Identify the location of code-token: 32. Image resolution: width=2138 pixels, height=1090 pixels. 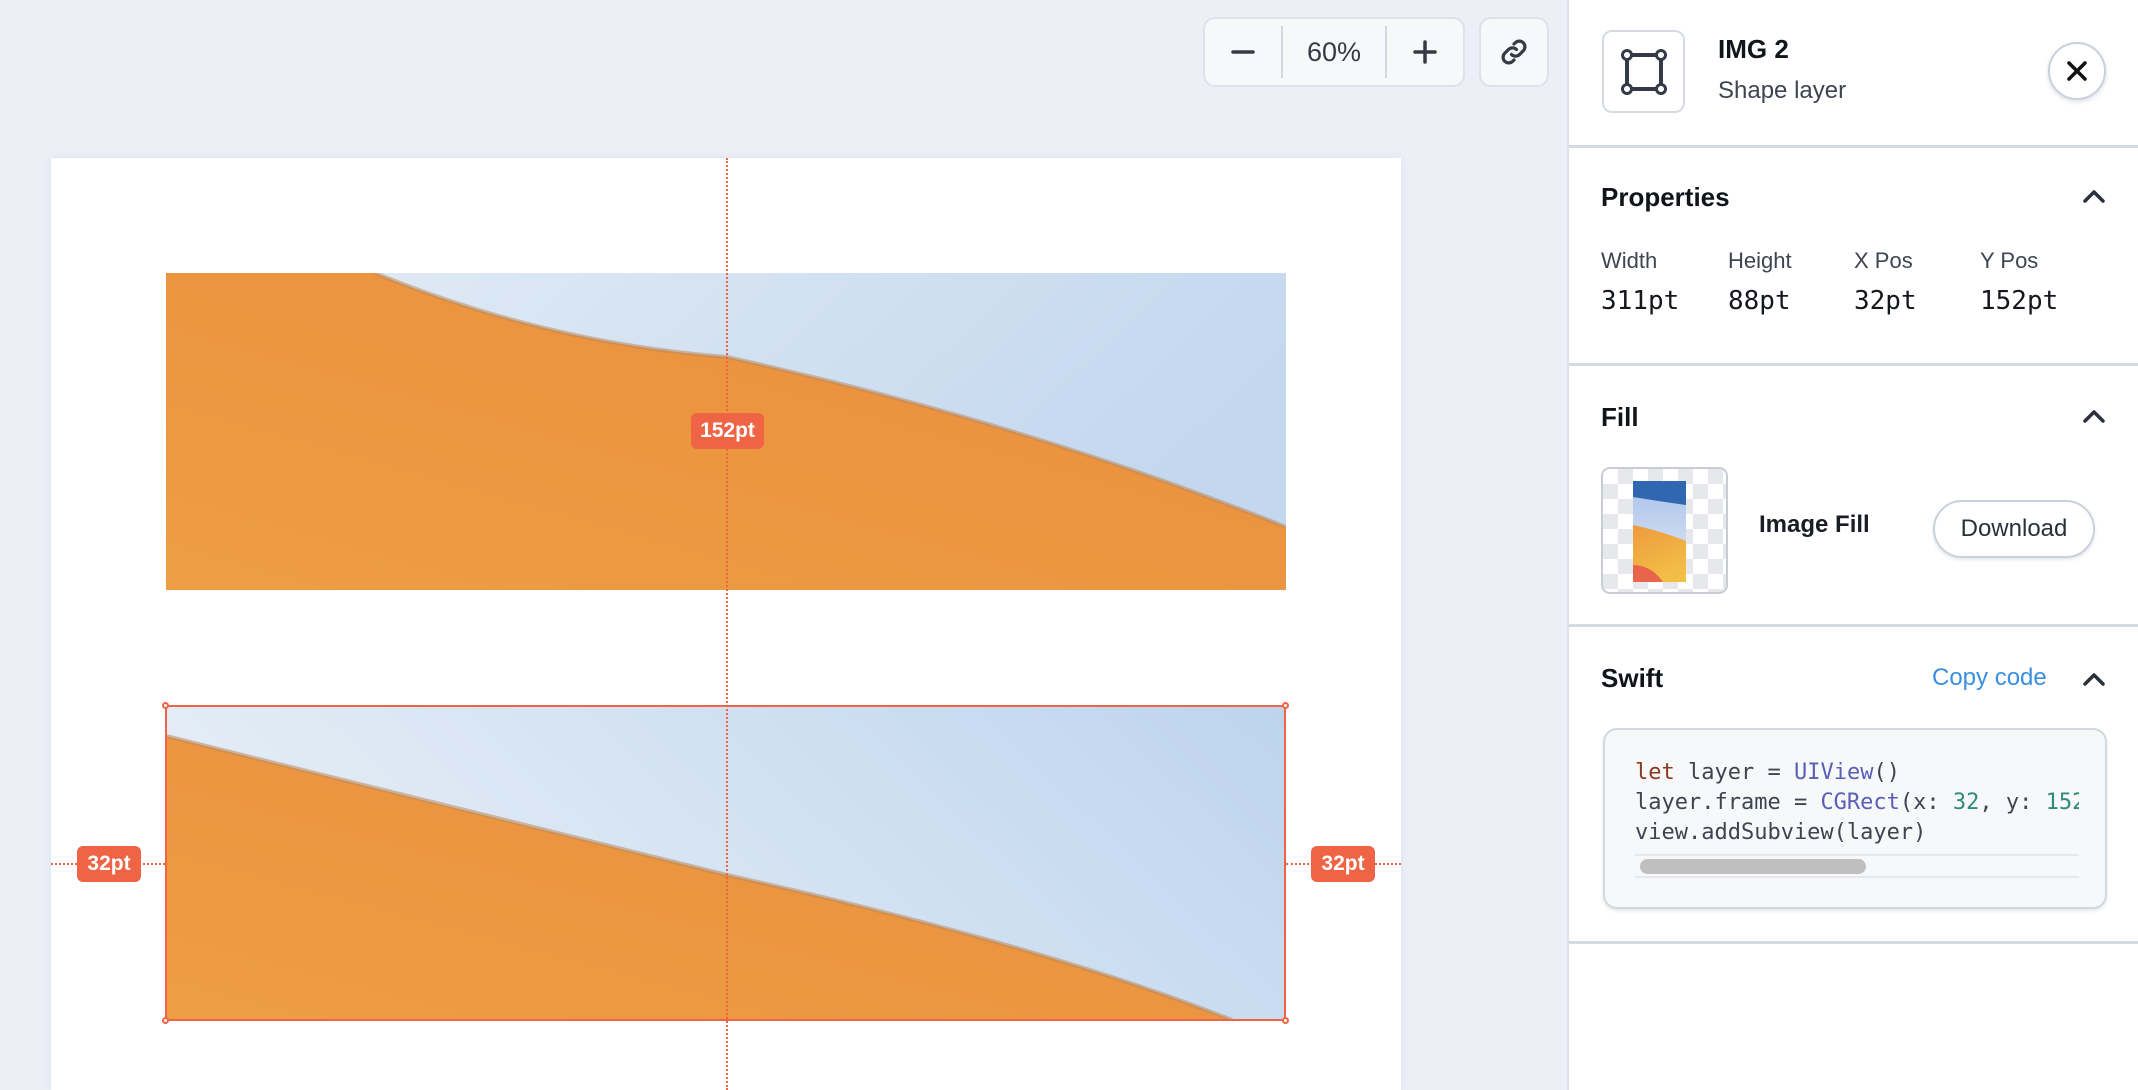
(1966, 802).